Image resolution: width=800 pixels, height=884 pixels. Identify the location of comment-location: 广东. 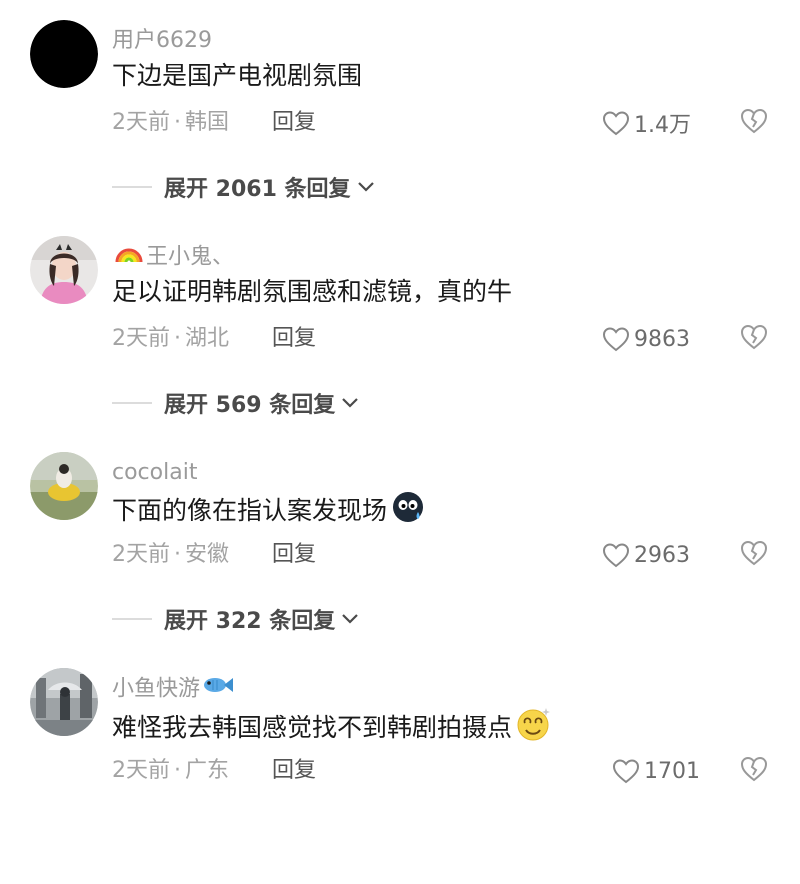
(207, 770).